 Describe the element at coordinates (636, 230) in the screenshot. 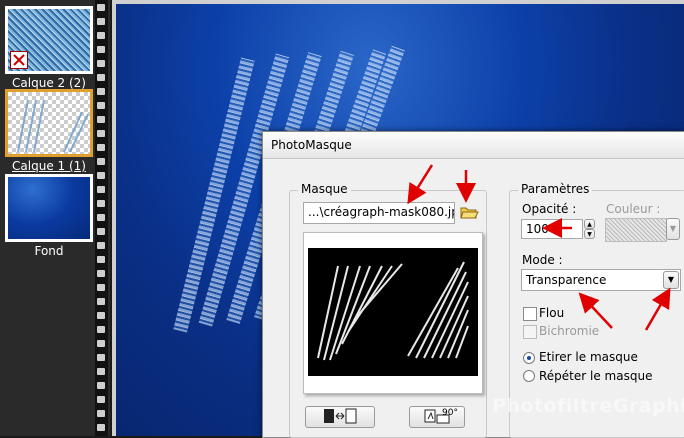

I see `color-picker` at that location.